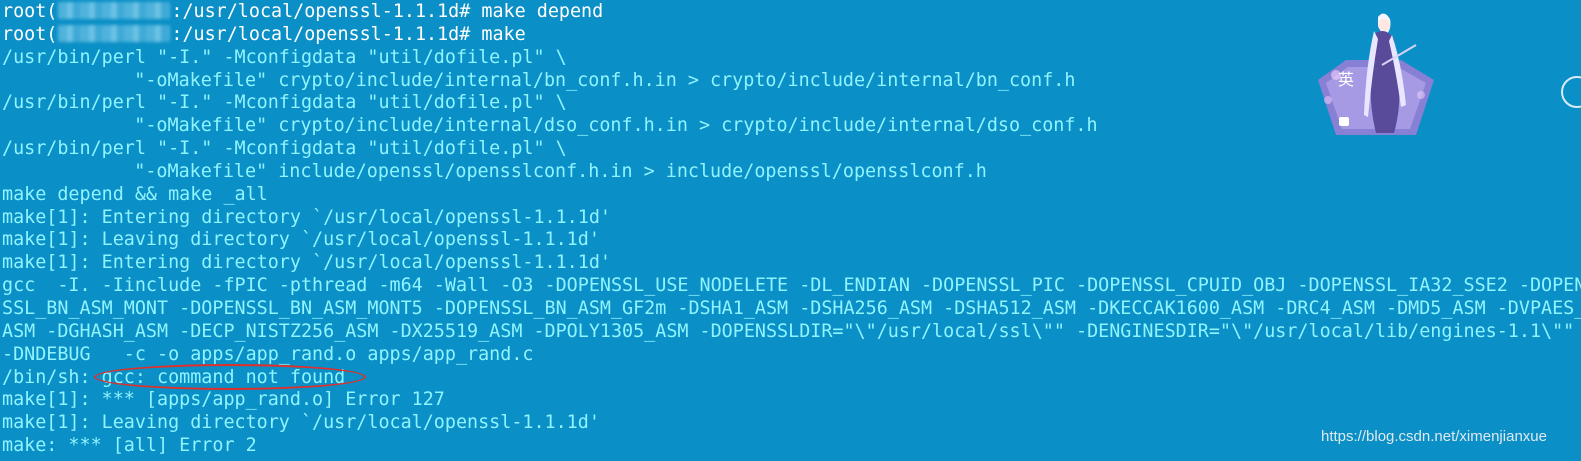 The width and height of the screenshot is (1581, 461). I want to click on error-prefix: /bin/sh:, so click(52, 377).